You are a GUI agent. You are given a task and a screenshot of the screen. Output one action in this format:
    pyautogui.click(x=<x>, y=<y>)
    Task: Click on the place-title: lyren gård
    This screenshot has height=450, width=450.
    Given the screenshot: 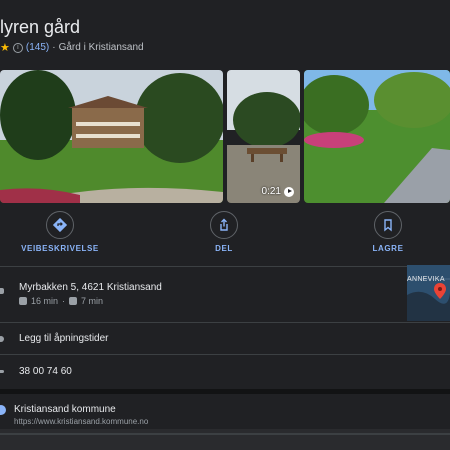 What is the action you would take?
    pyautogui.click(x=40, y=27)
    